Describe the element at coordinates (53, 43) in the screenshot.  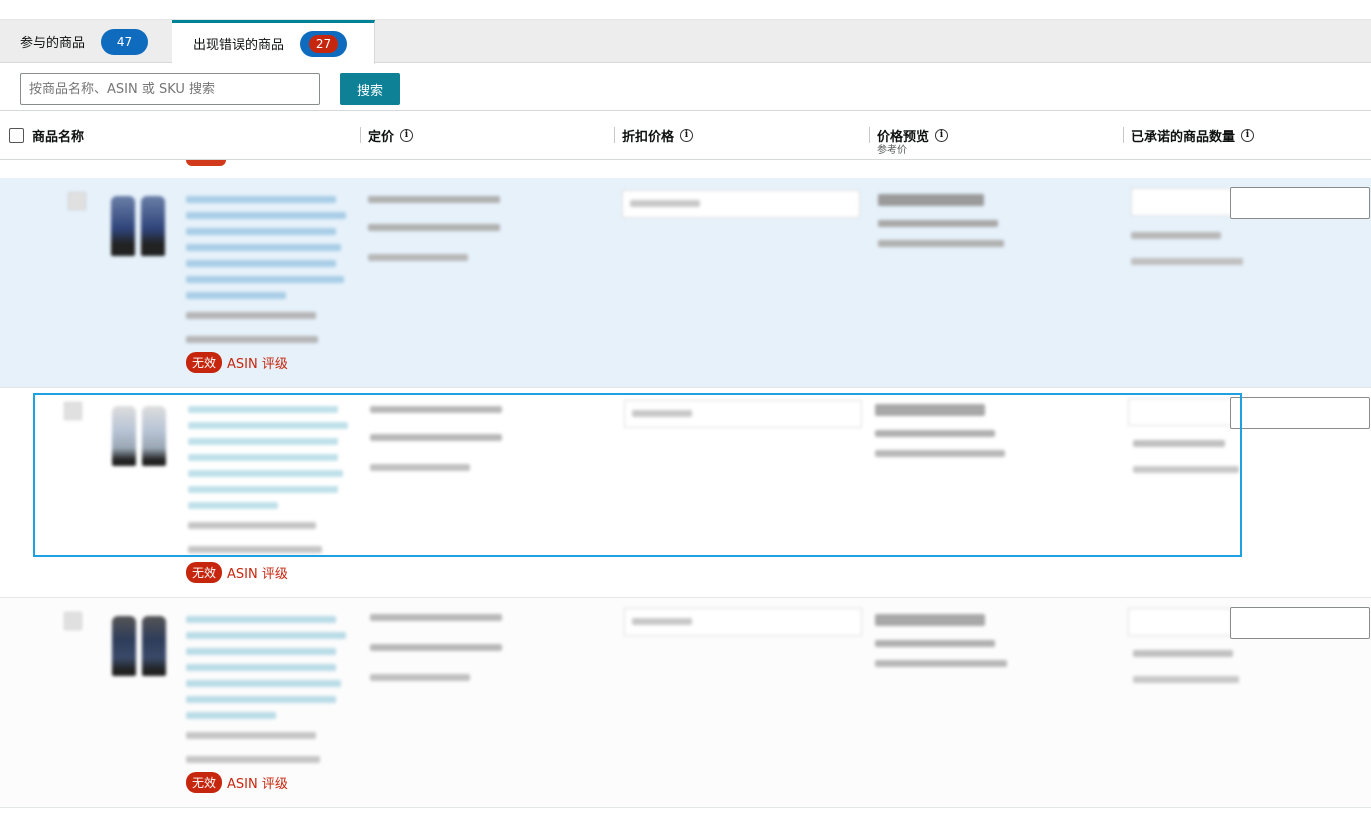
I see `tab-label: 参与的商品` at that location.